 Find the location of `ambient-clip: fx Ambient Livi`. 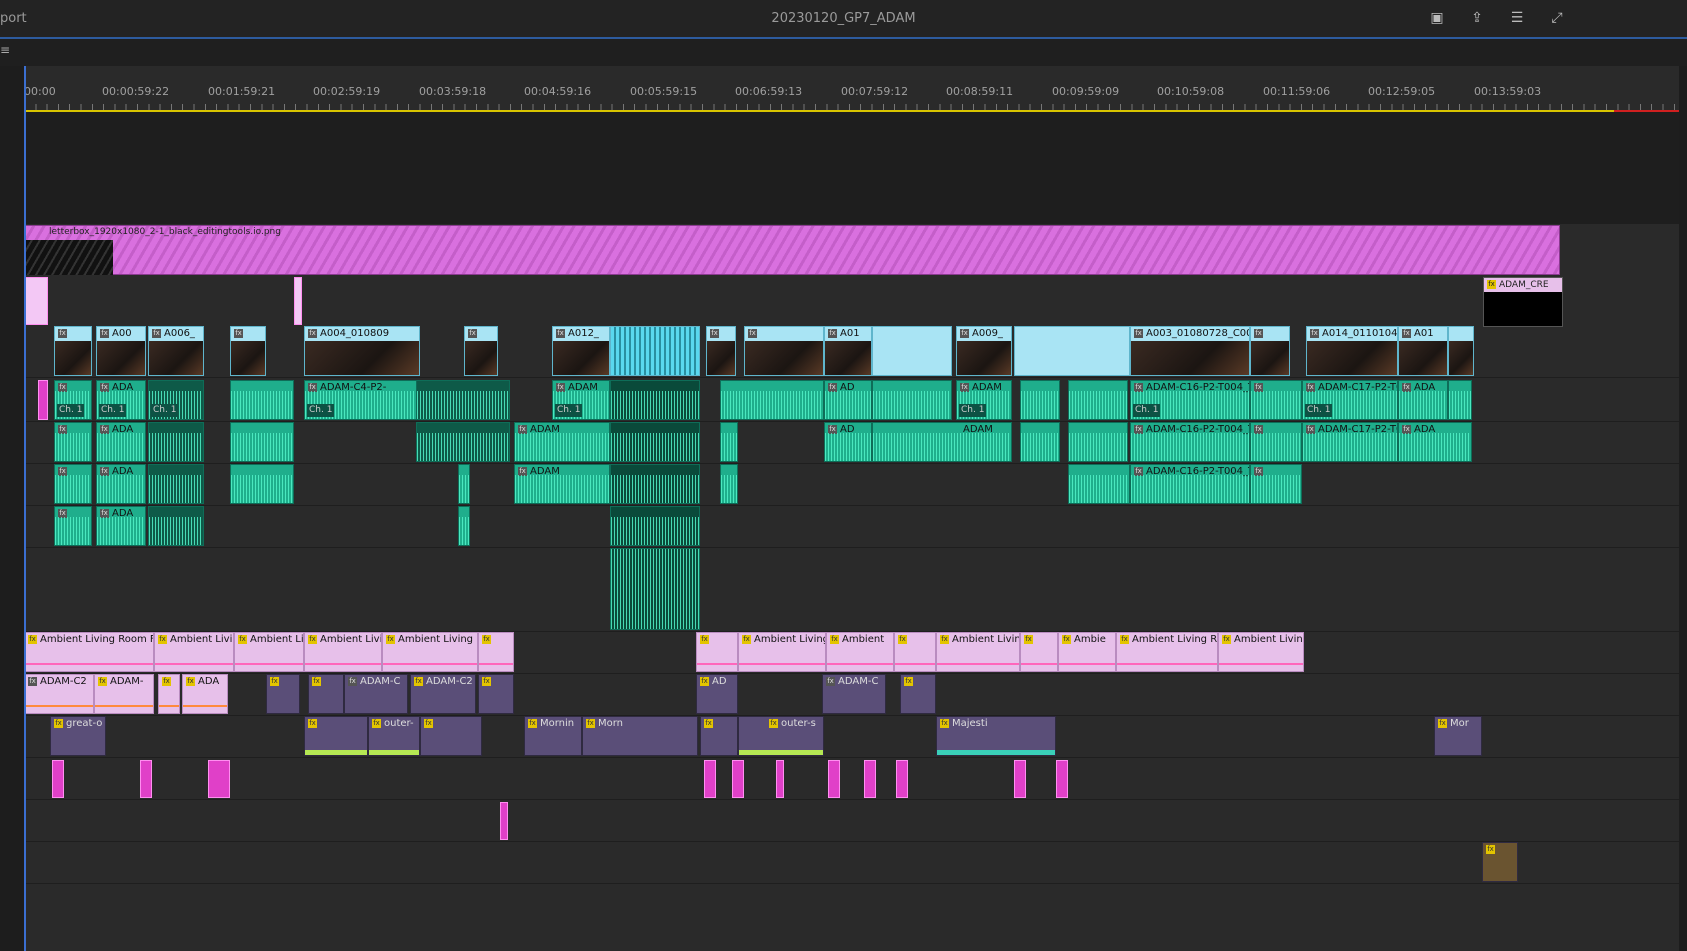

ambient-clip: fx Ambient Livi is located at coordinates (343, 652).